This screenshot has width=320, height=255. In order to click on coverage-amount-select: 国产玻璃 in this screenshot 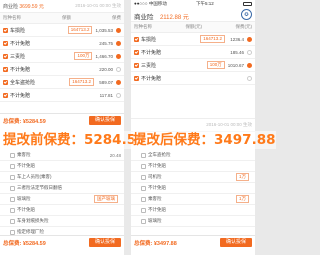, I will do `click(106, 199)`.